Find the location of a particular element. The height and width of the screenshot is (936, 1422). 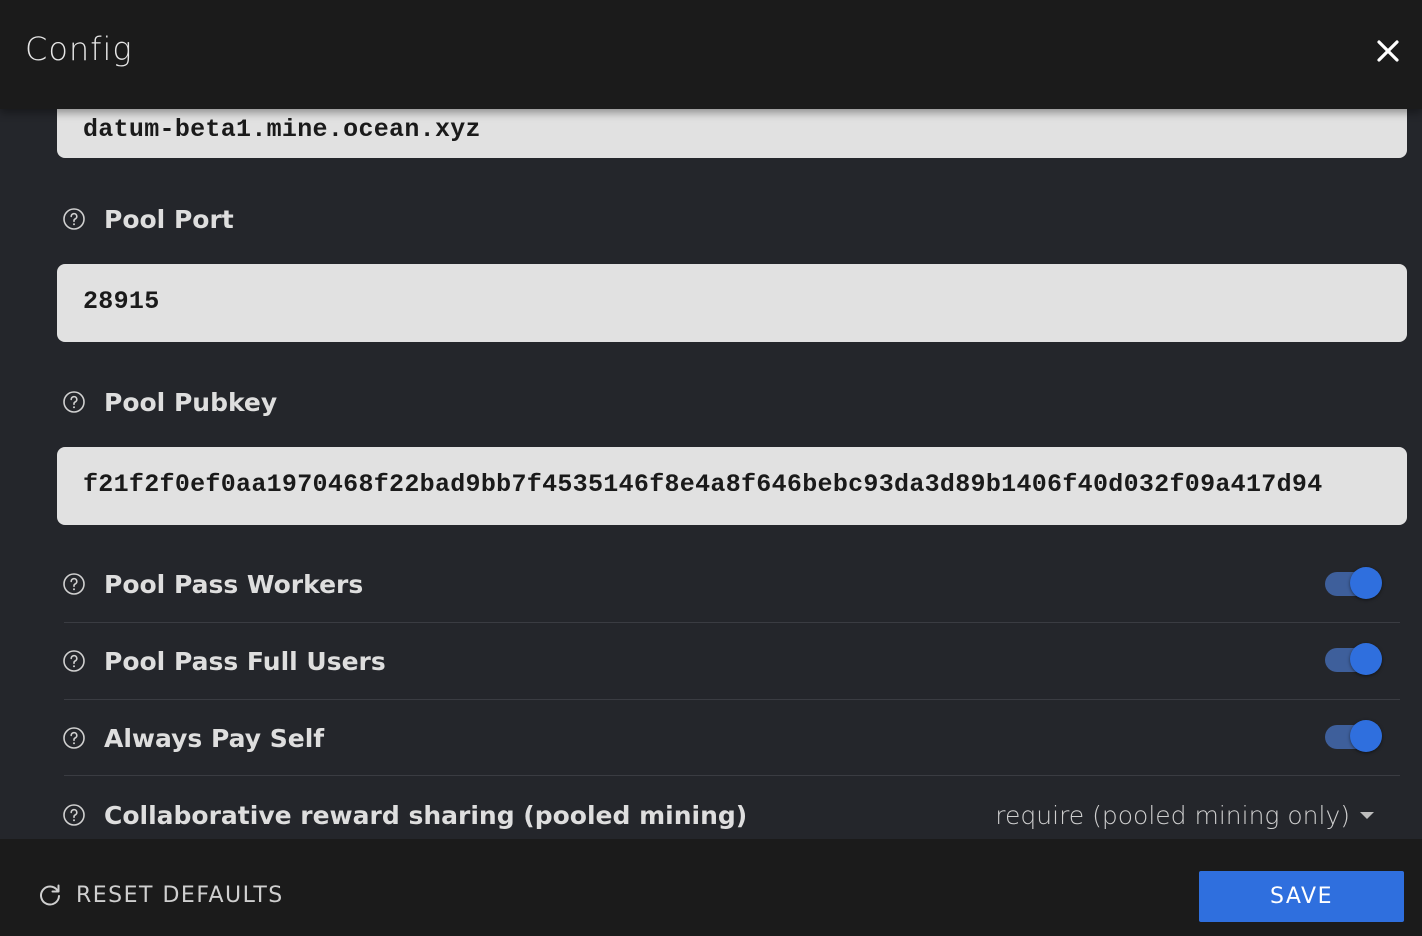

pool-port-label-row: Pool Port is located at coordinates (148, 219).